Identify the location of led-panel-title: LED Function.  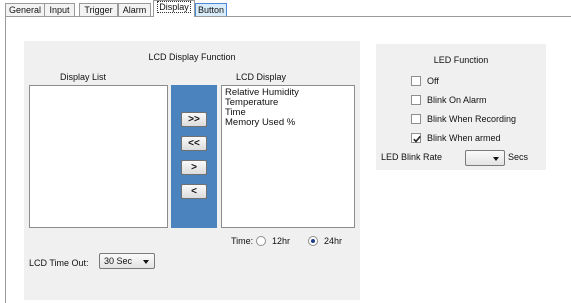
(461, 60).